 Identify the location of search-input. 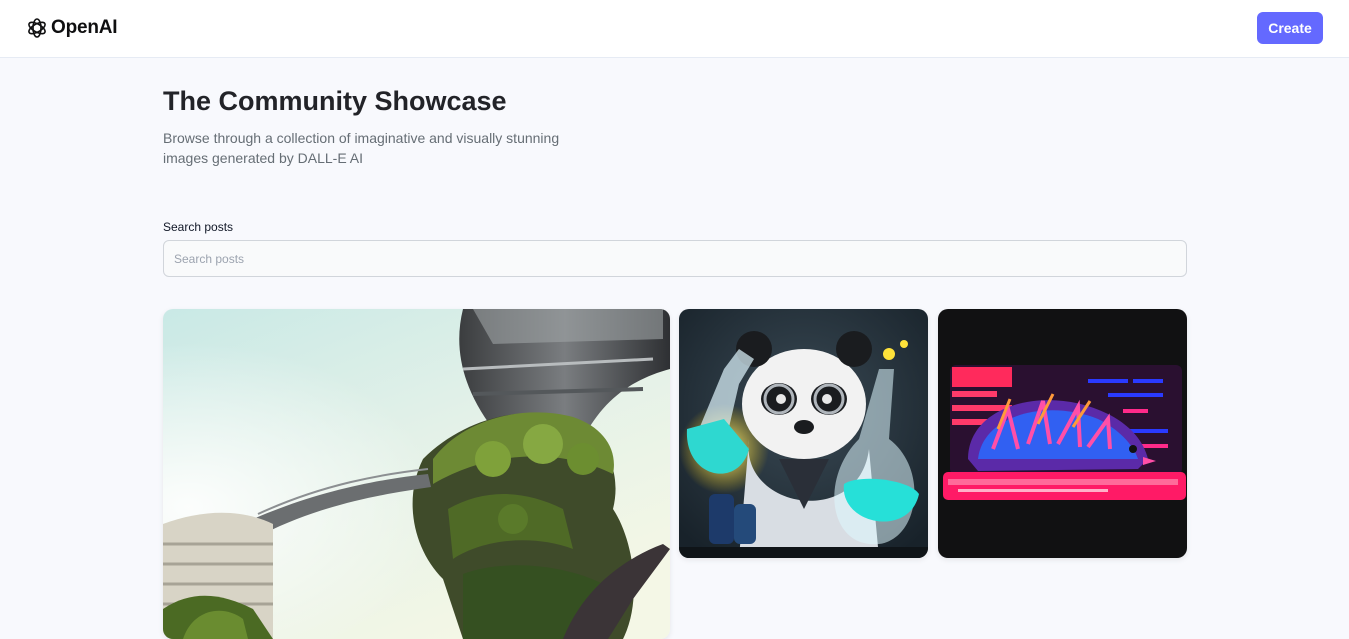
(675, 258).